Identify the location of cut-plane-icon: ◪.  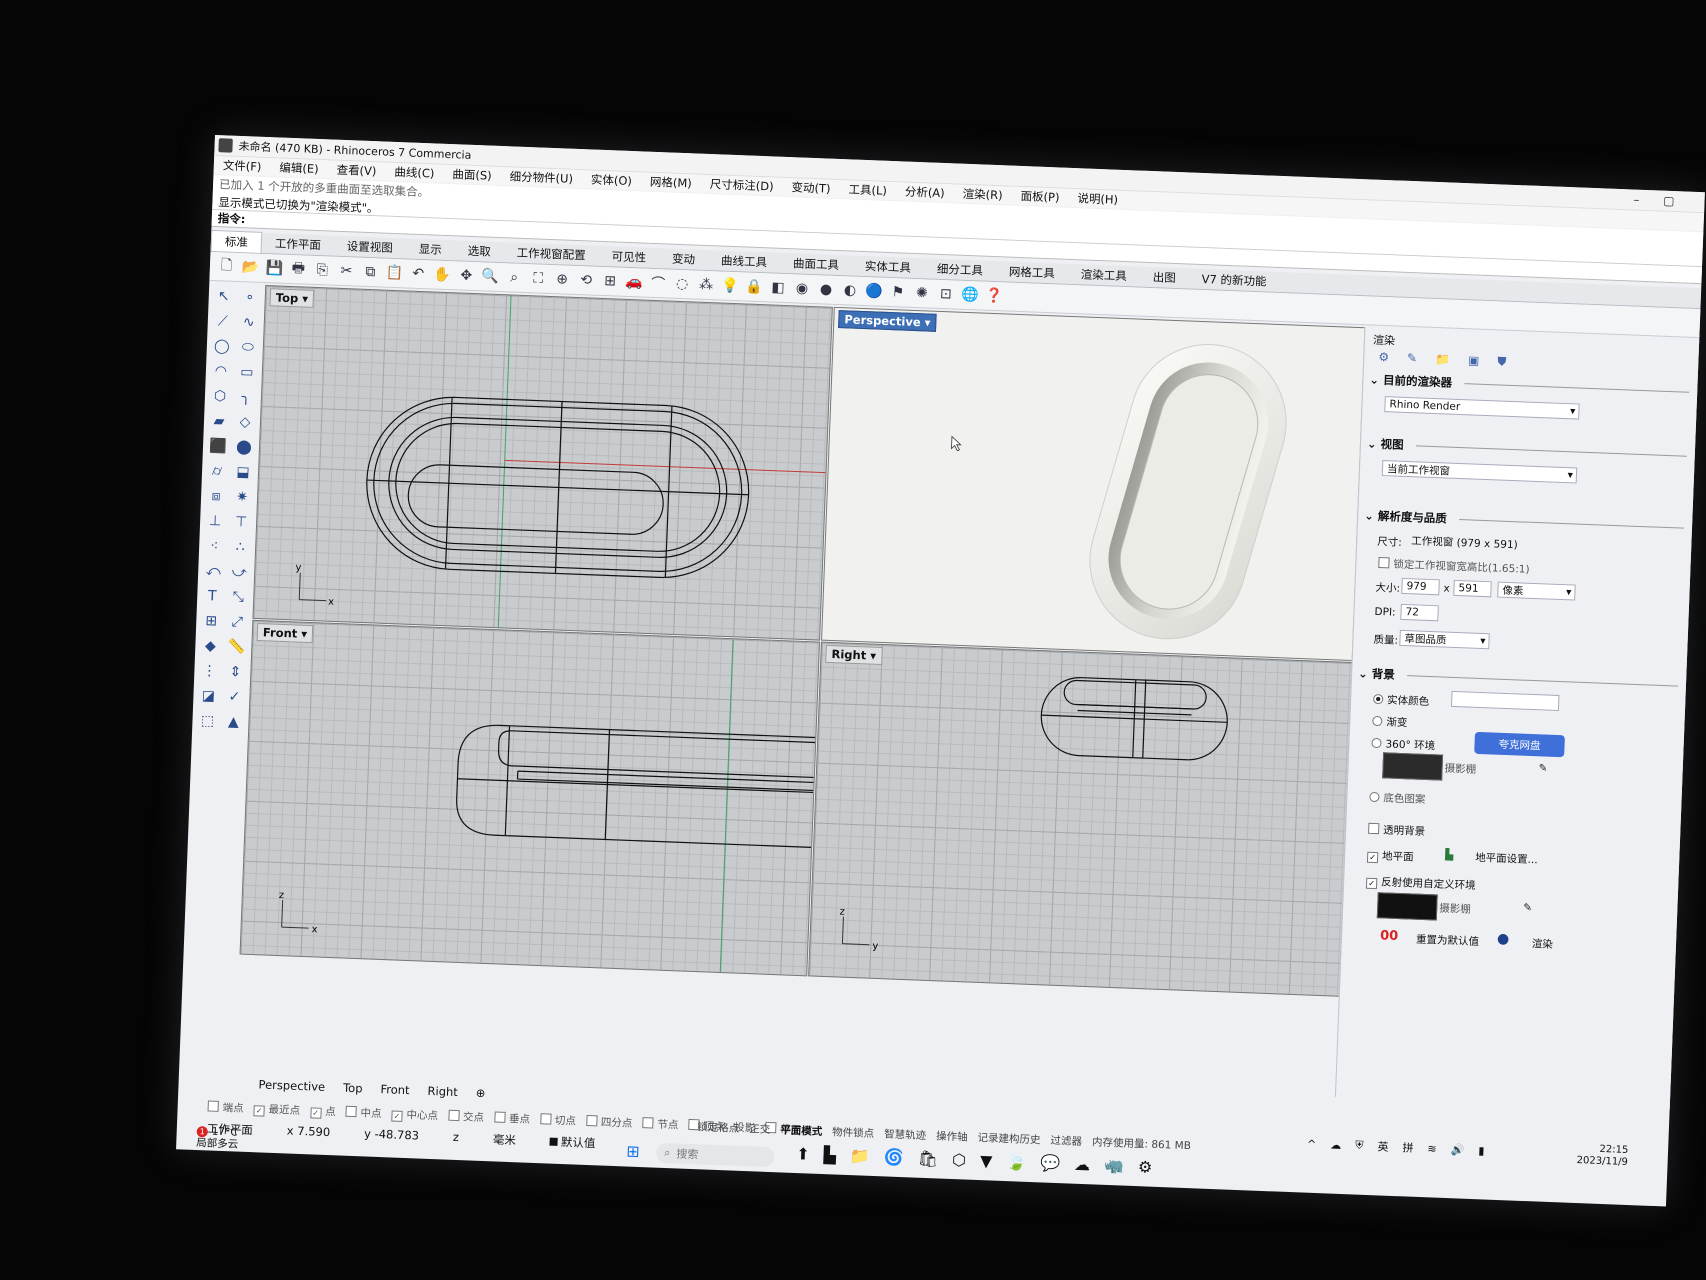
(208, 696).